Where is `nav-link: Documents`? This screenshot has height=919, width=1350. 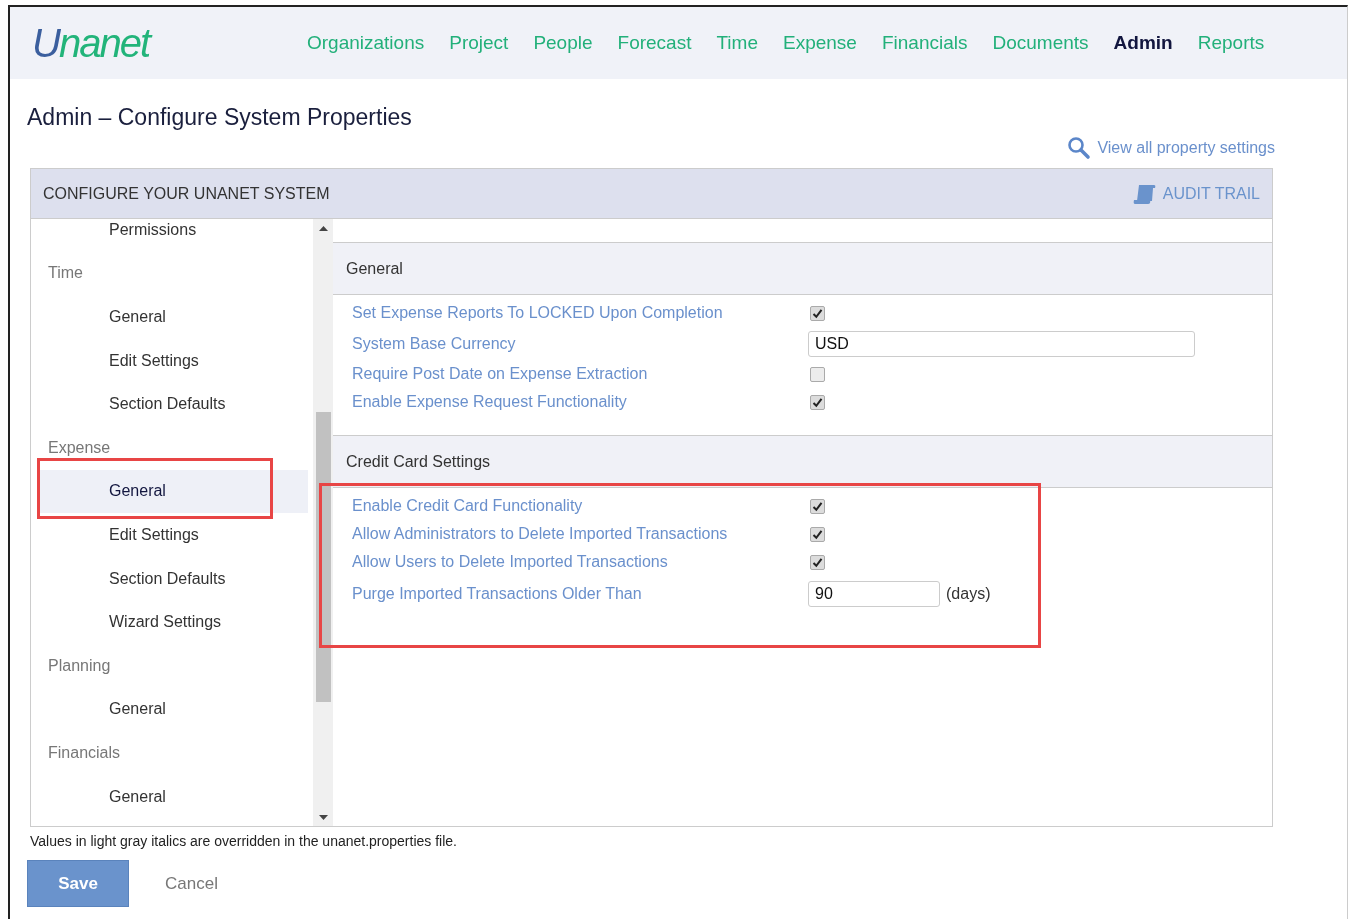
nav-link: Documents is located at coordinates (1040, 43).